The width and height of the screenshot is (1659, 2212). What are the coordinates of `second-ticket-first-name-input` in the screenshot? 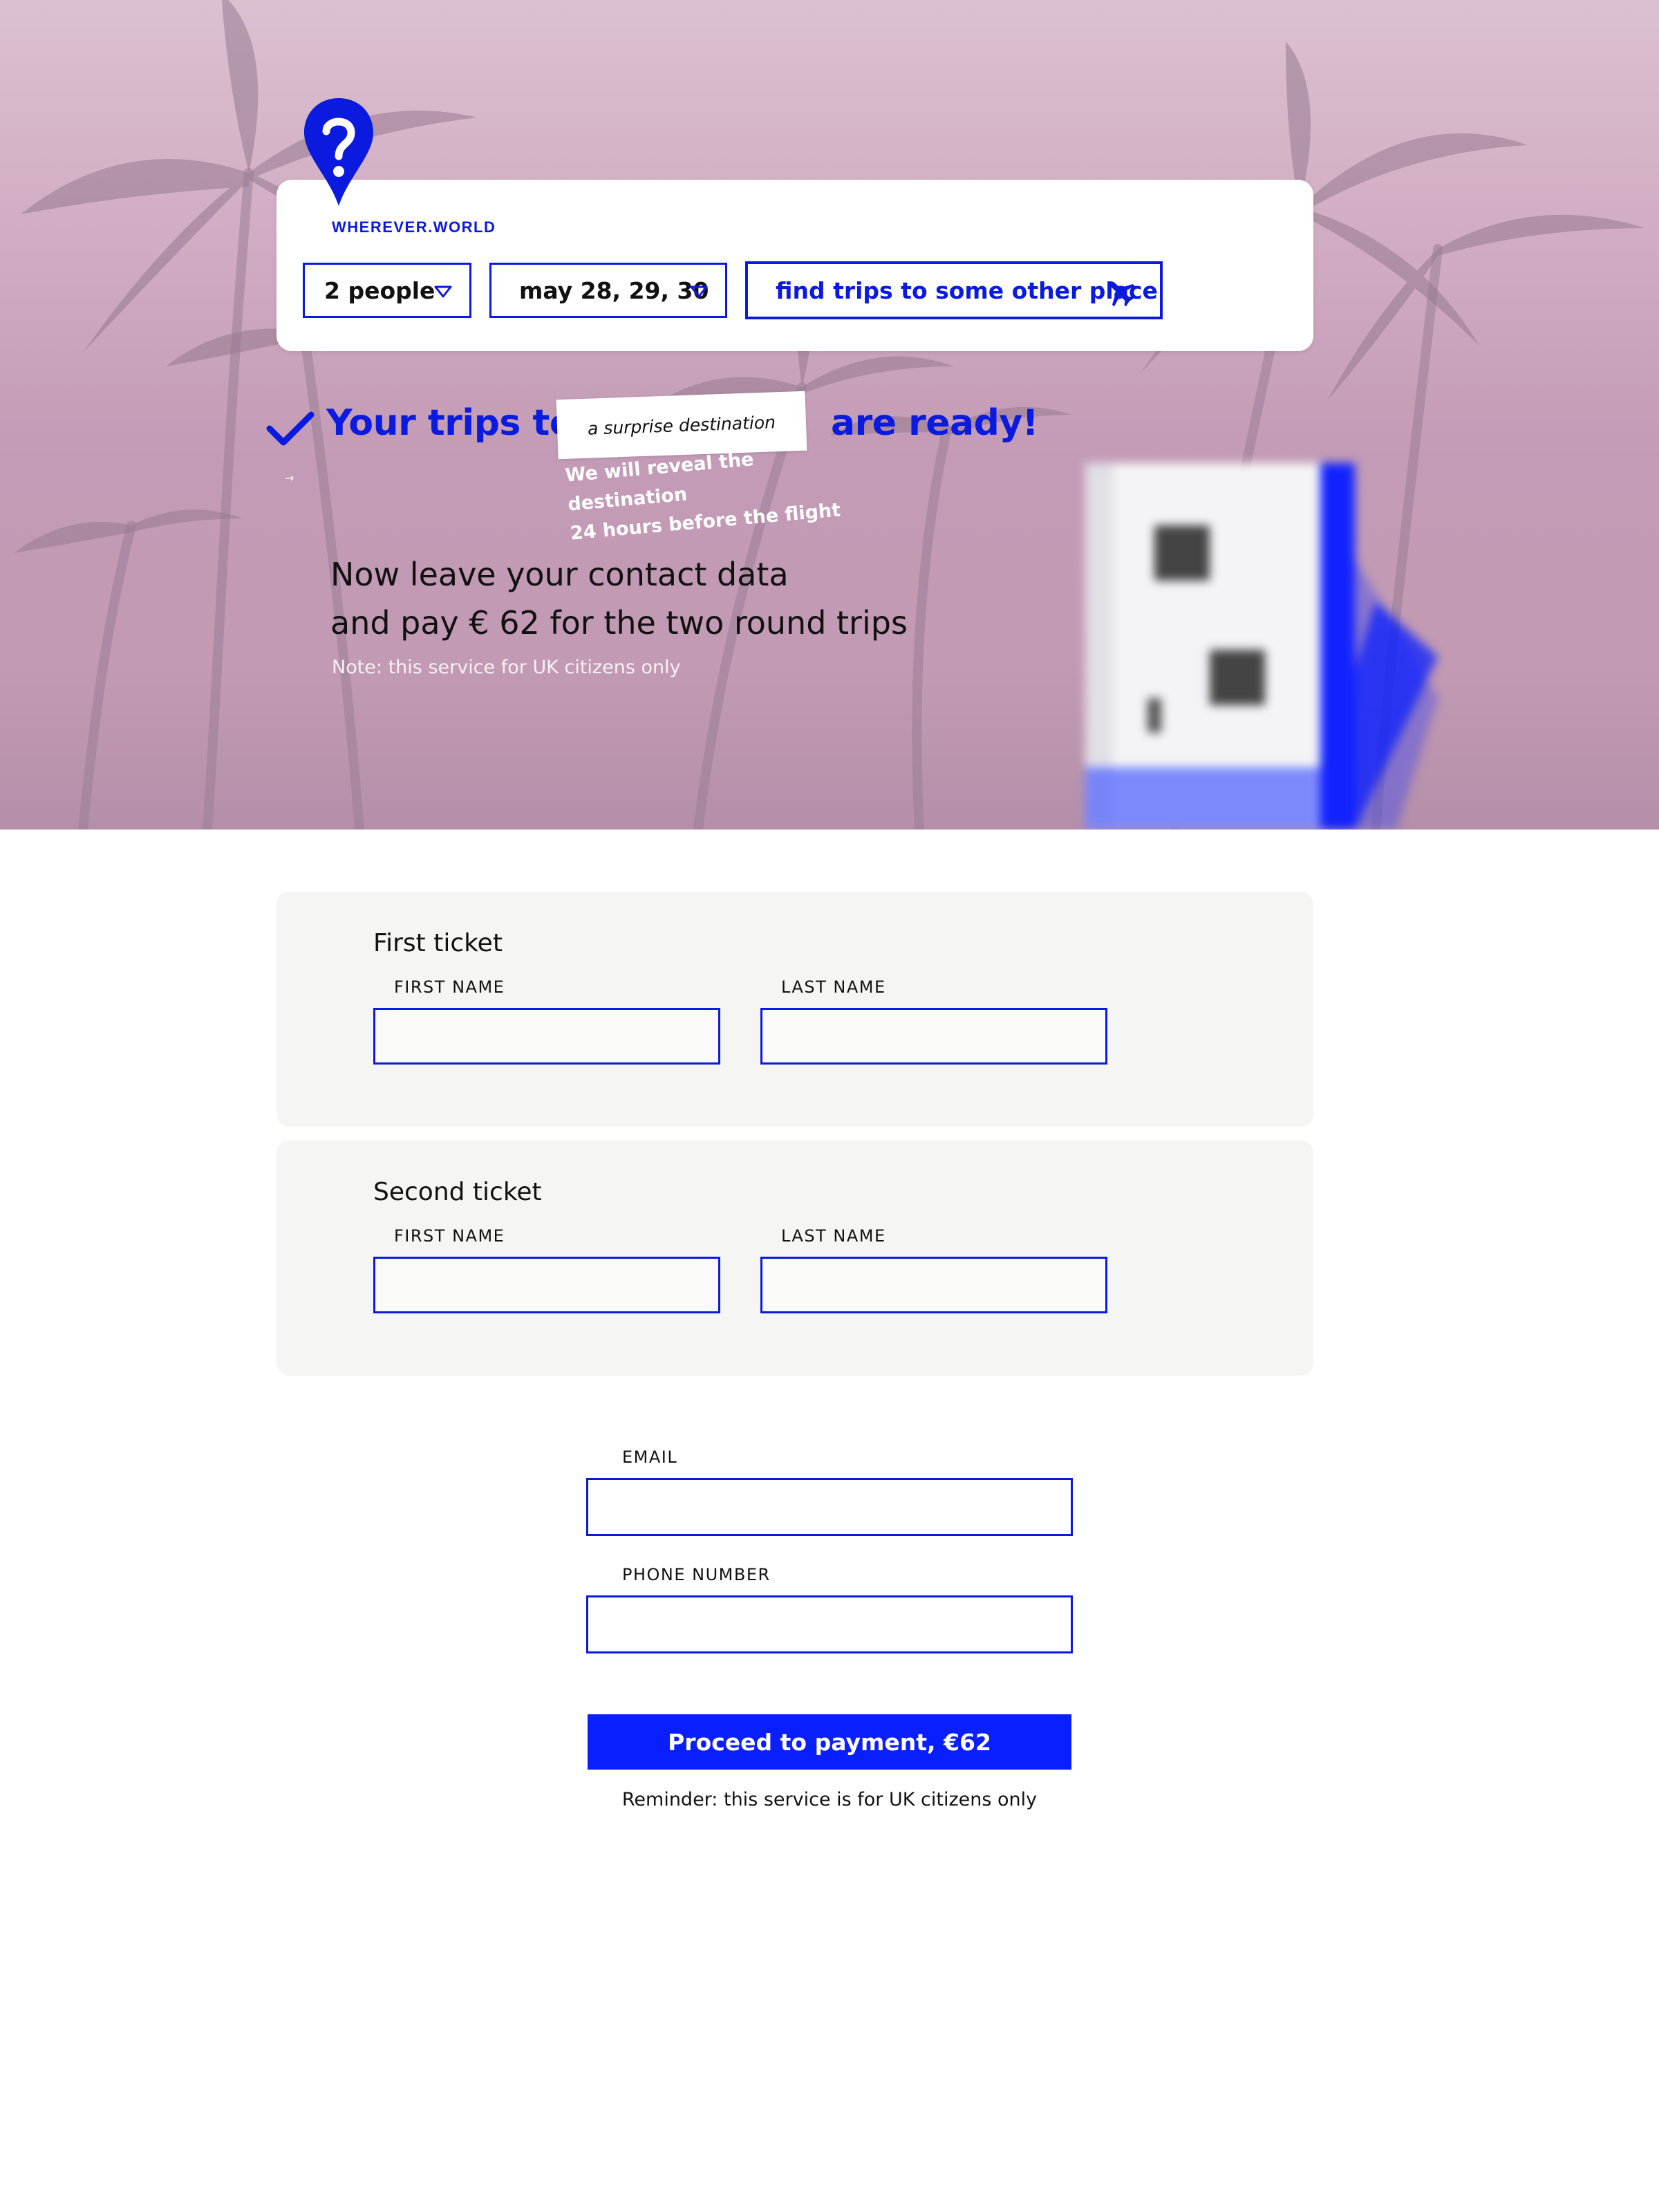 It's located at (547, 1285).